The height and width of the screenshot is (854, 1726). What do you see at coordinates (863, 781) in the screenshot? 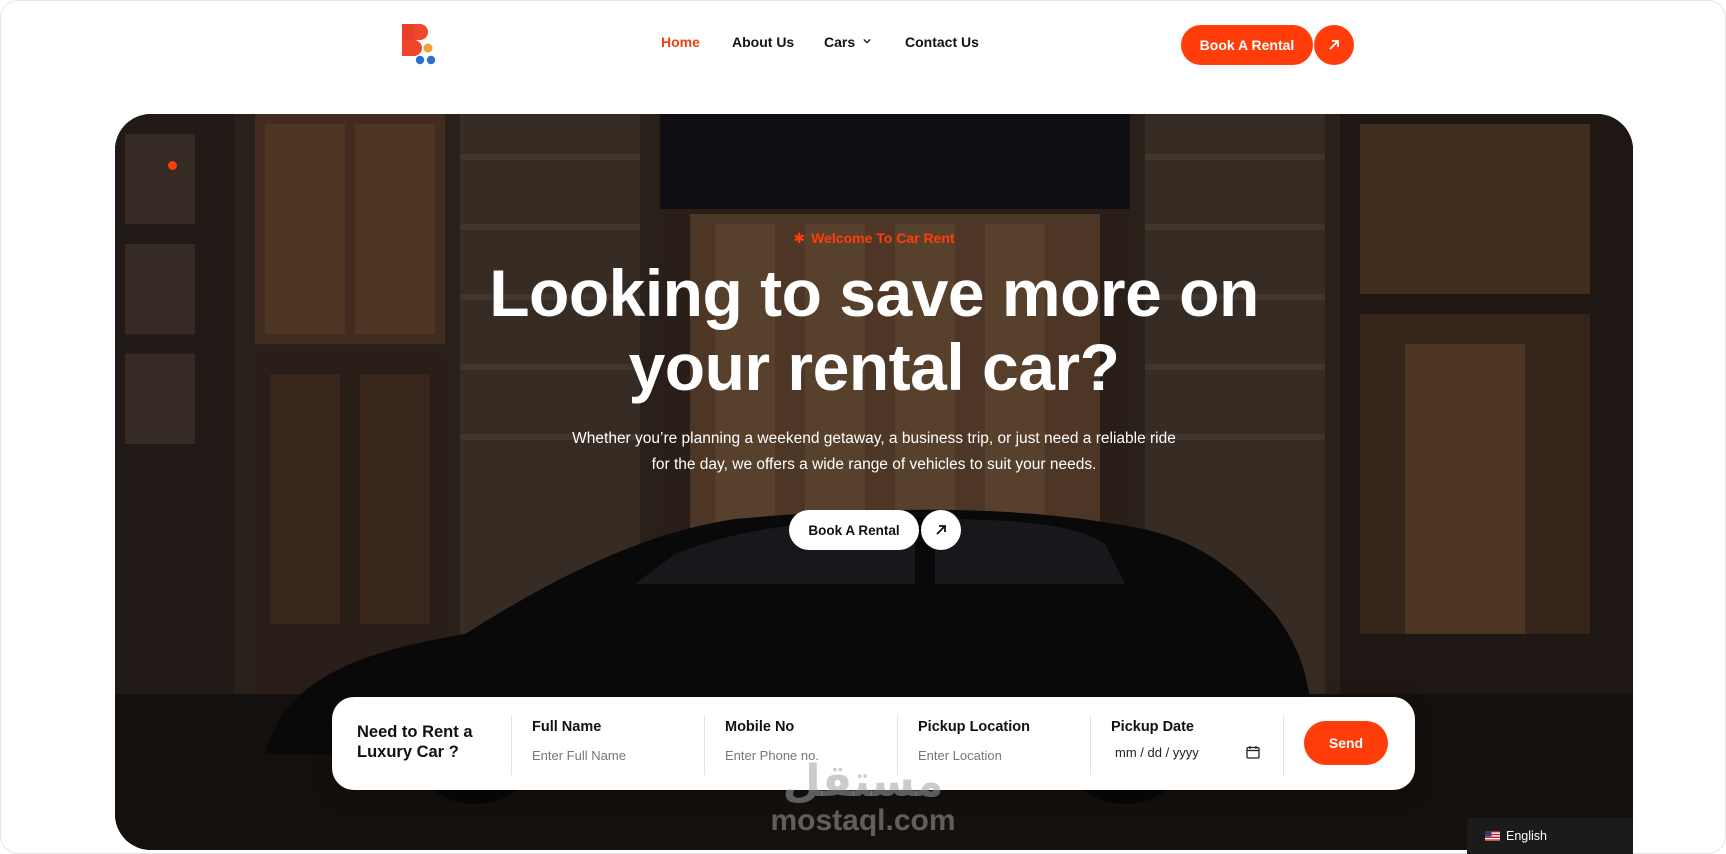
I see `watermark-arabic: مستقل` at bounding box center [863, 781].